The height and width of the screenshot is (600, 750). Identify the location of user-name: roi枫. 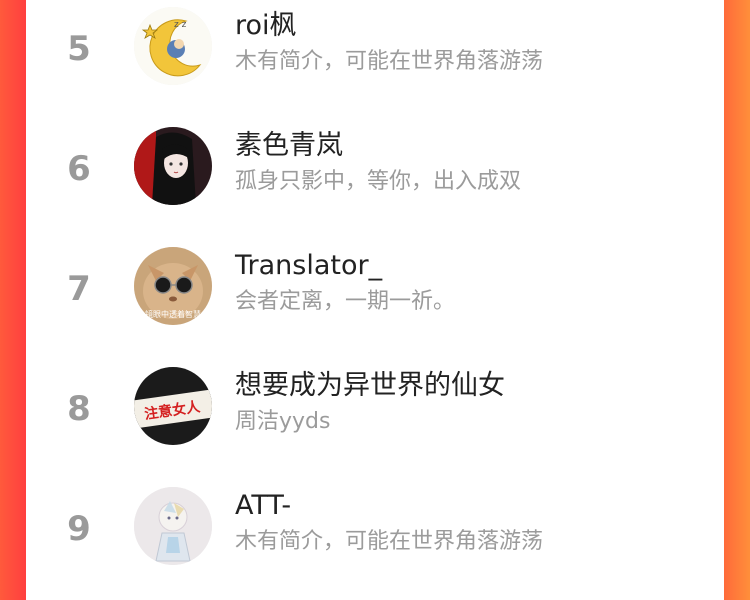
(266, 26).